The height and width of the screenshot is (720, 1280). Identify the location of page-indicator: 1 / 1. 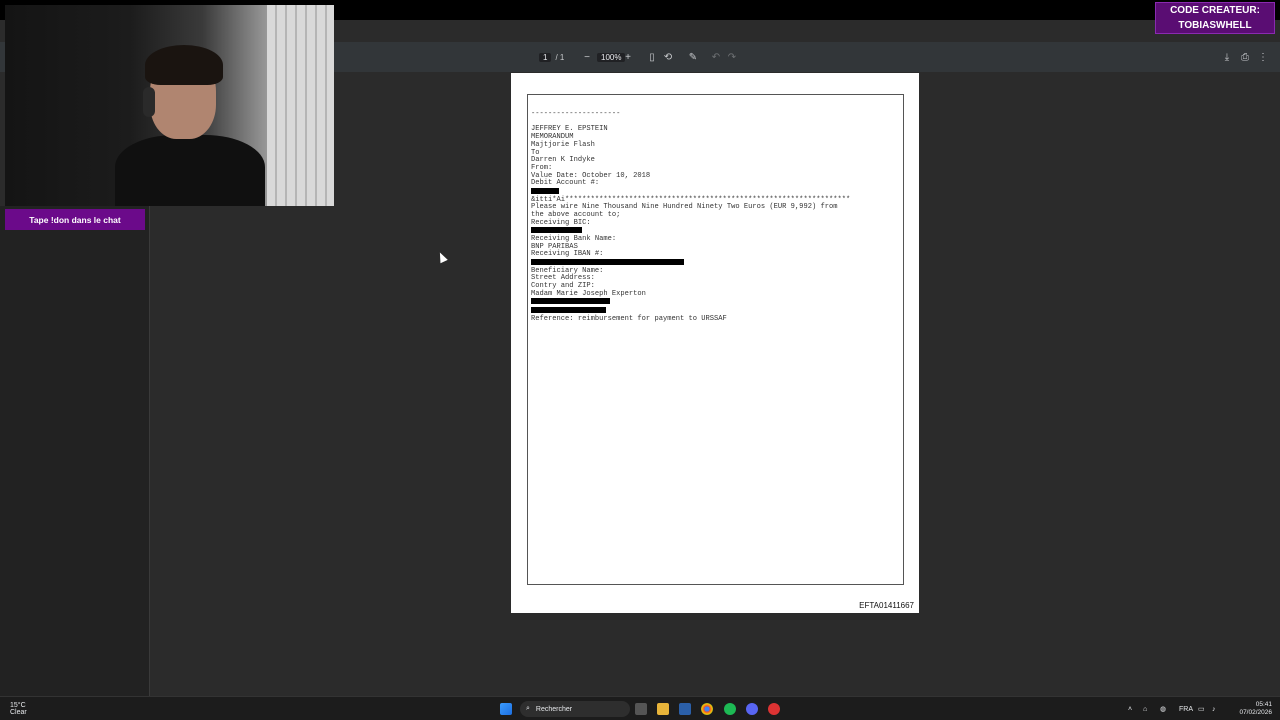
(551, 57).